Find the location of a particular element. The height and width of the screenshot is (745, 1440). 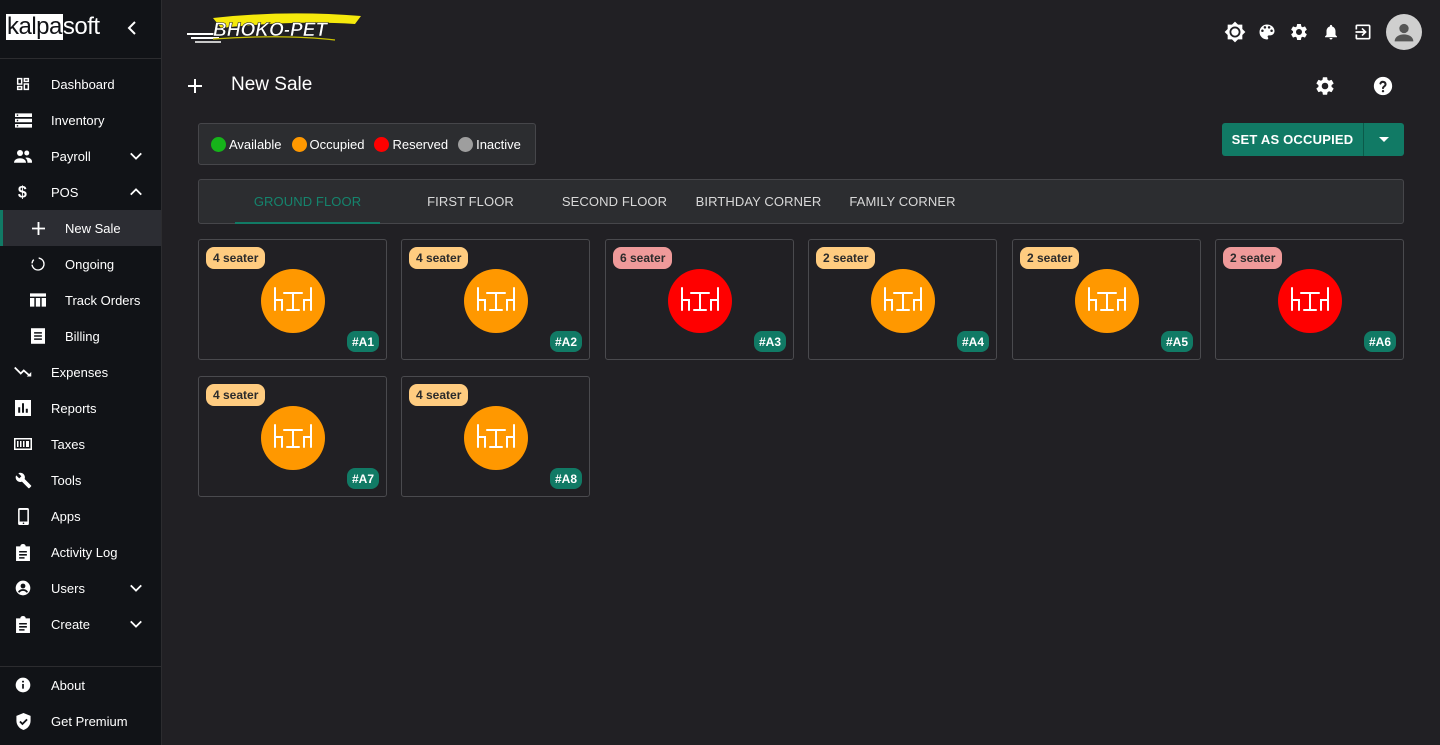

page-title: New Sale is located at coordinates (272, 84).